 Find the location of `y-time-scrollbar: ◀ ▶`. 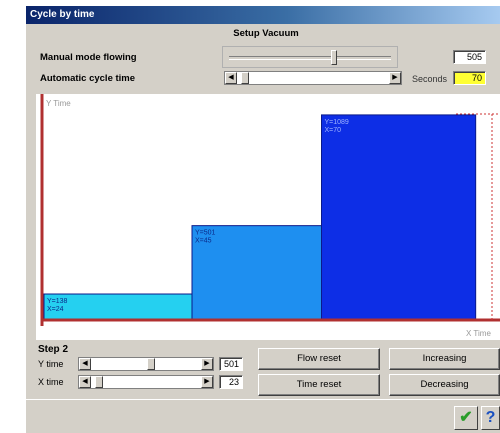

y-time-scrollbar: ◀ ▶ is located at coordinates (146, 364).